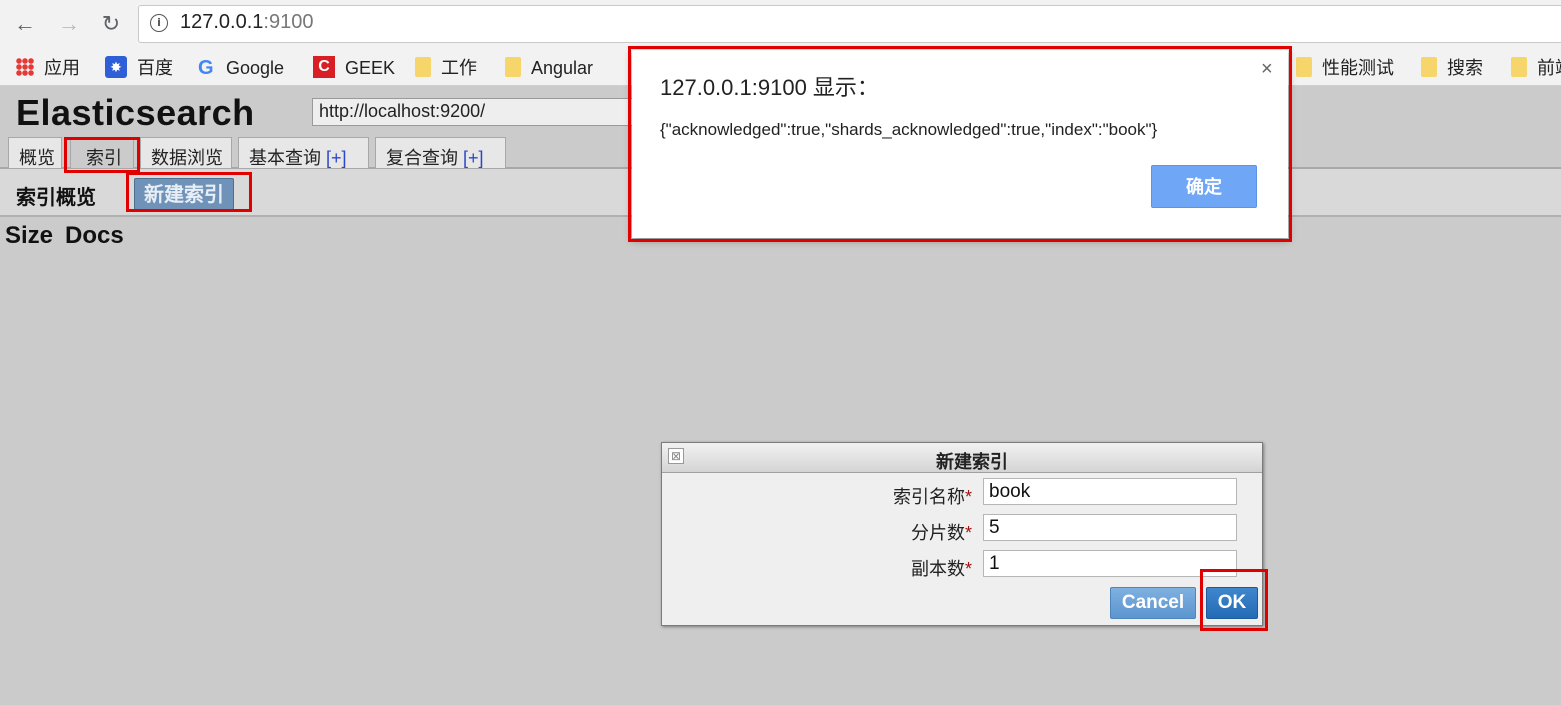  I want to click on info-icon: i, so click(159, 23).